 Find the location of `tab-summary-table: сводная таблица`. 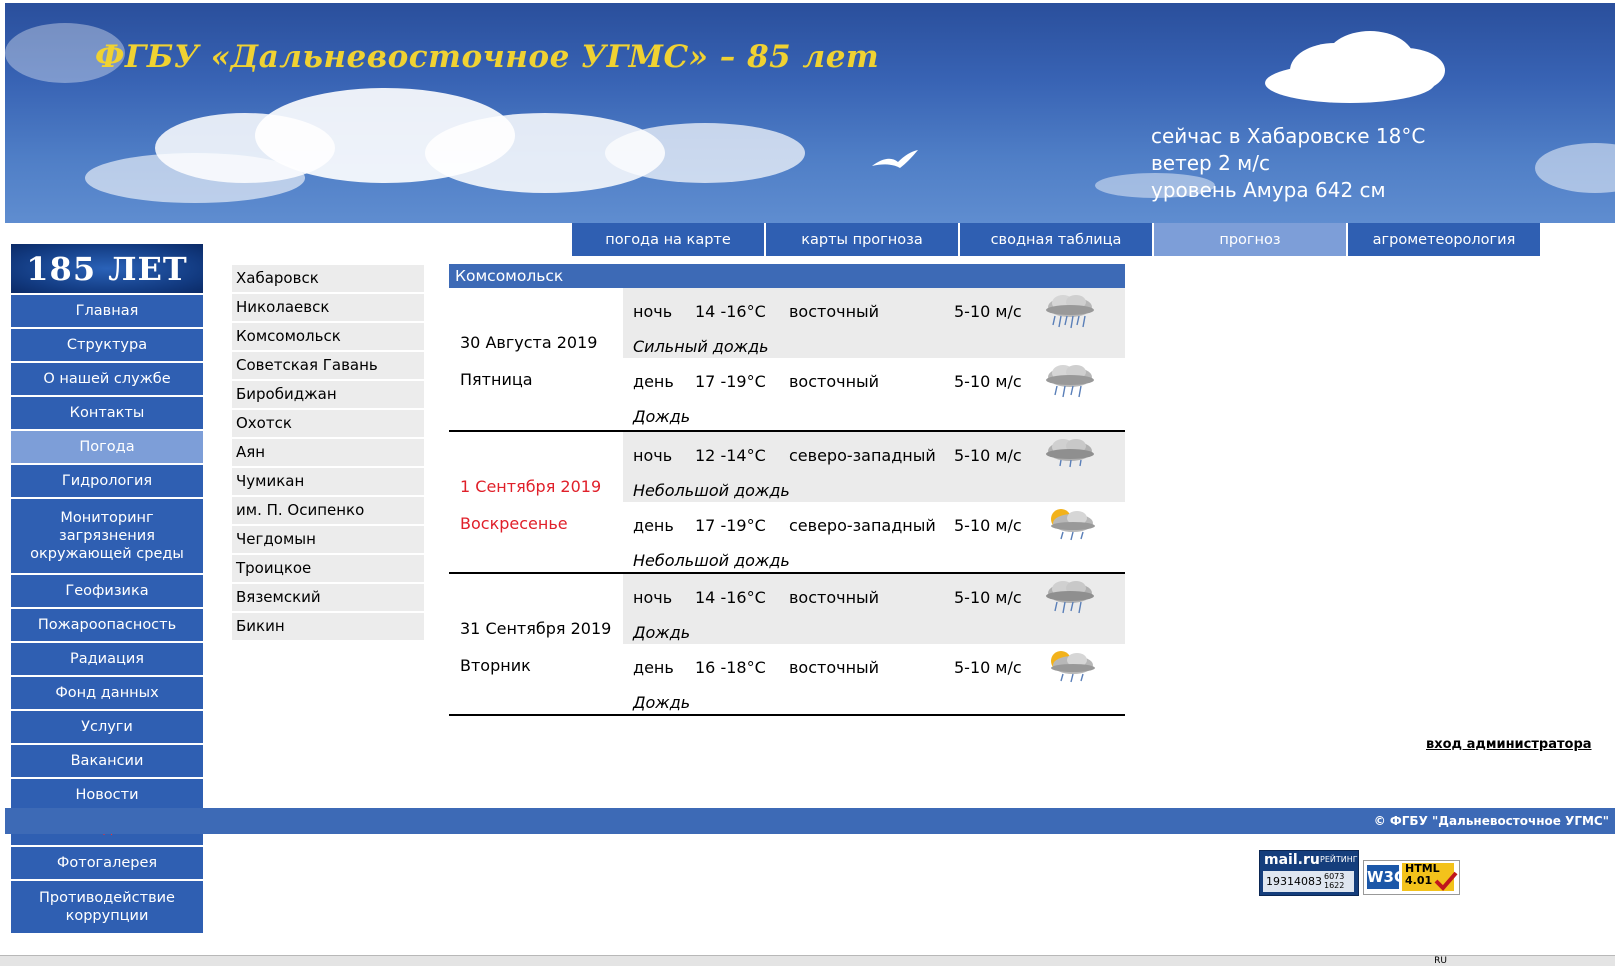

tab-summary-table: сводная таблица is located at coordinates (1056, 239).